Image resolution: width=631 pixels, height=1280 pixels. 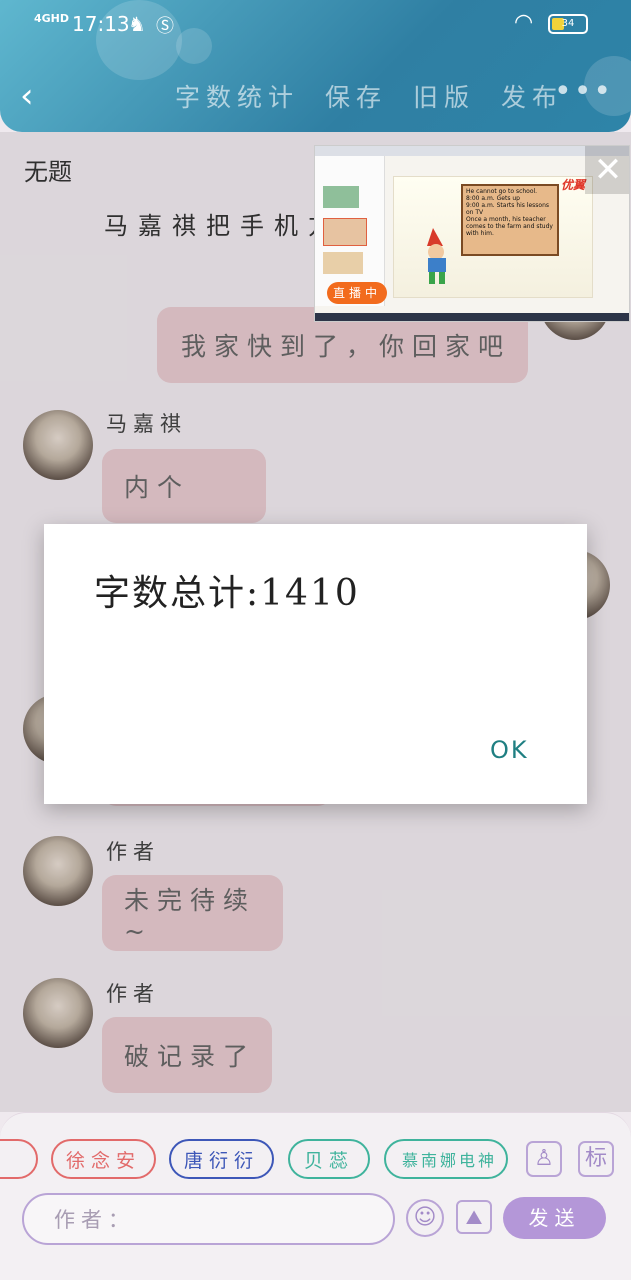 What do you see at coordinates (329, 1159) in the screenshot?
I see `character-chip: 贝蕊` at bounding box center [329, 1159].